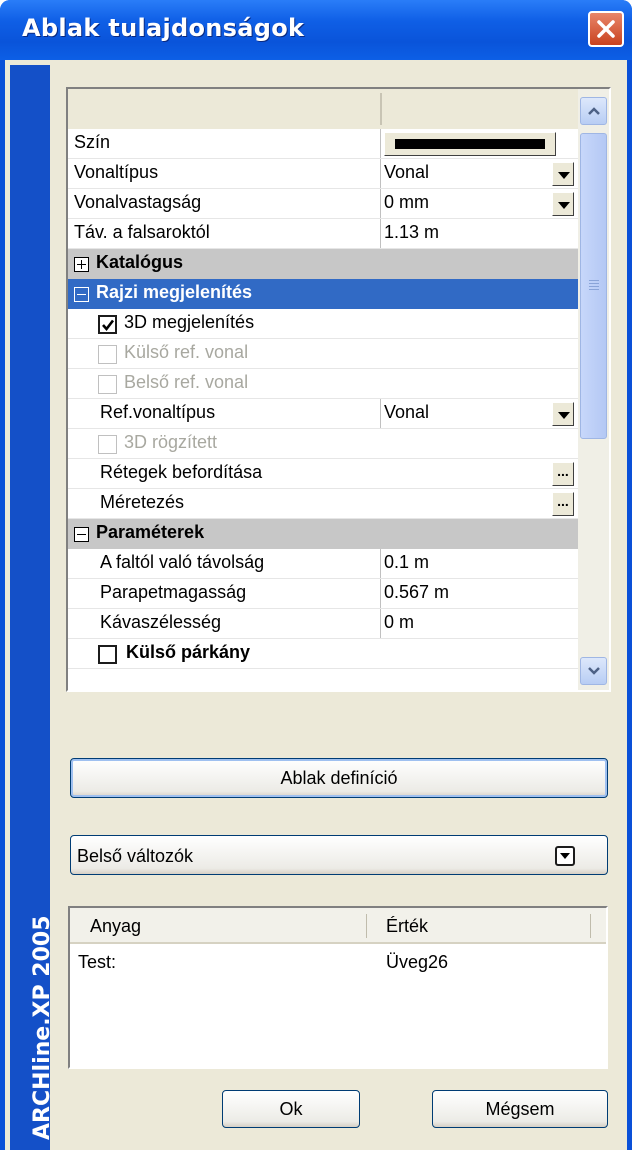 The image size is (632, 1150). Describe the element at coordinates (323, 414) in the screenshot. I see `row-ref-vonaltipus: Ref.vonaltípus Vonal` at that location.